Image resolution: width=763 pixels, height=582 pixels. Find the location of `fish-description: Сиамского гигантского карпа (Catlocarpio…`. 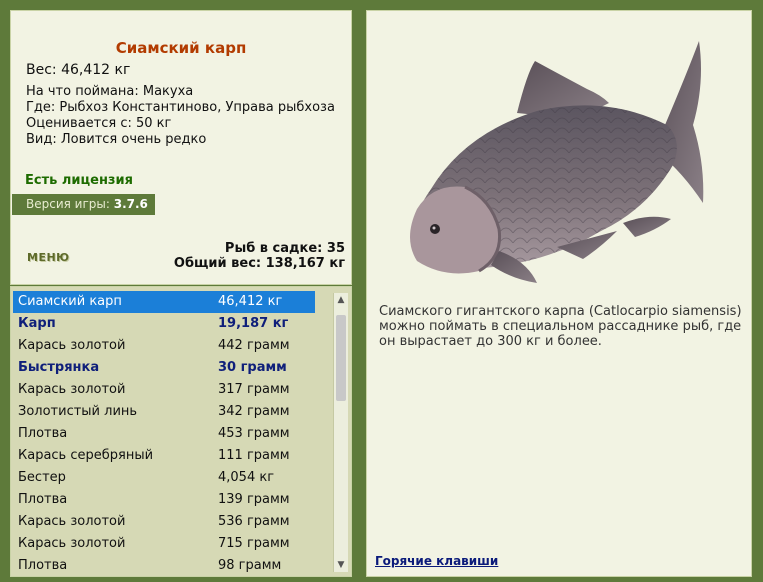

fish-description: Сиамского гигантского карпа (Catlocarpio… is located at coordinates (560, 326).